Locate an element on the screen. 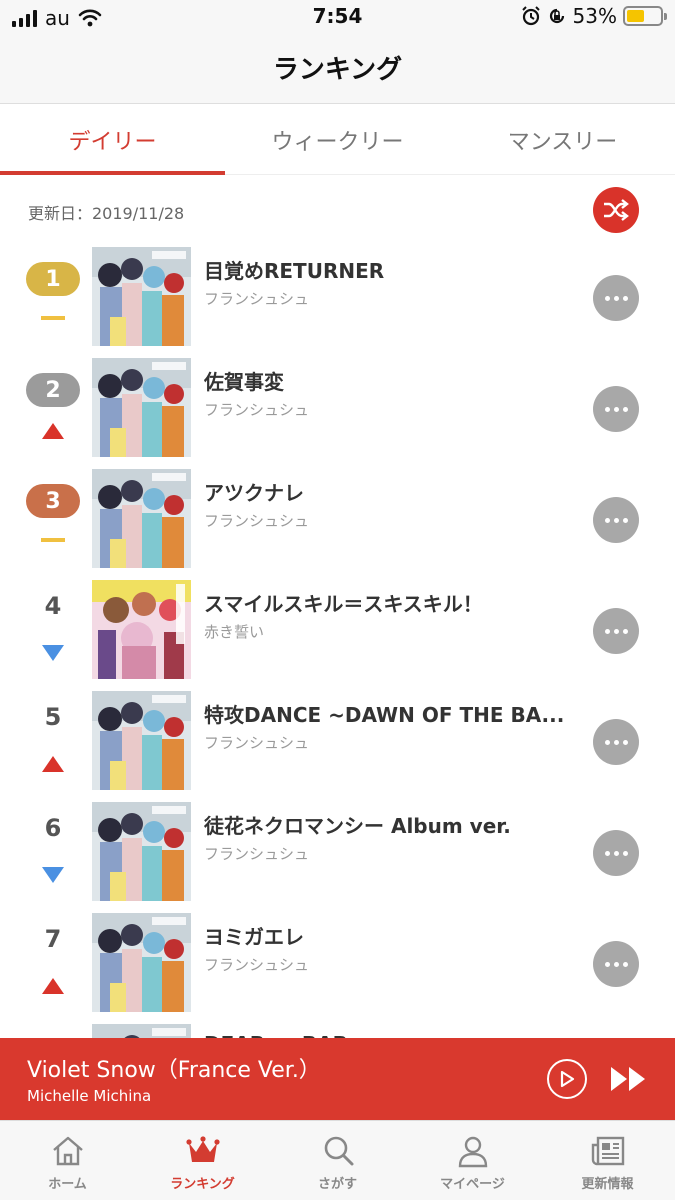 The height and width of the screenshot is (1200, 675). nav-search: さがす is located at coordinates (337, 1160).